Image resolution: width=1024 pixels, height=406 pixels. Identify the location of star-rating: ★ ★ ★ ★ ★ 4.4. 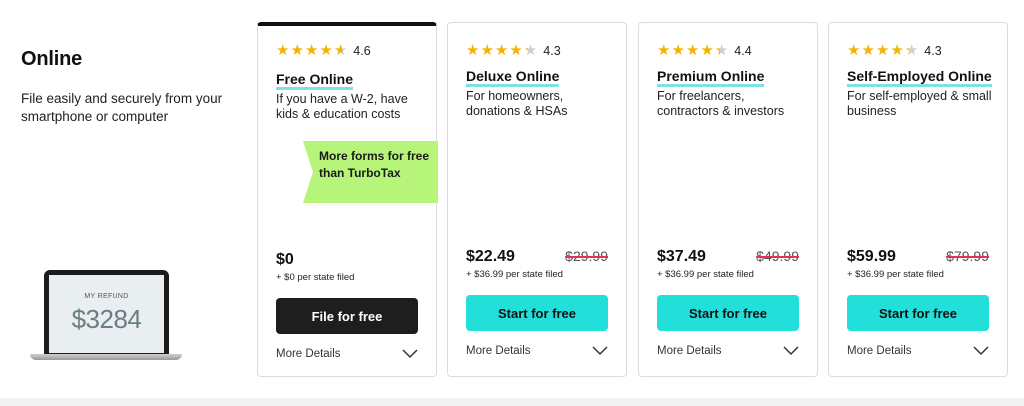
(704, 50).